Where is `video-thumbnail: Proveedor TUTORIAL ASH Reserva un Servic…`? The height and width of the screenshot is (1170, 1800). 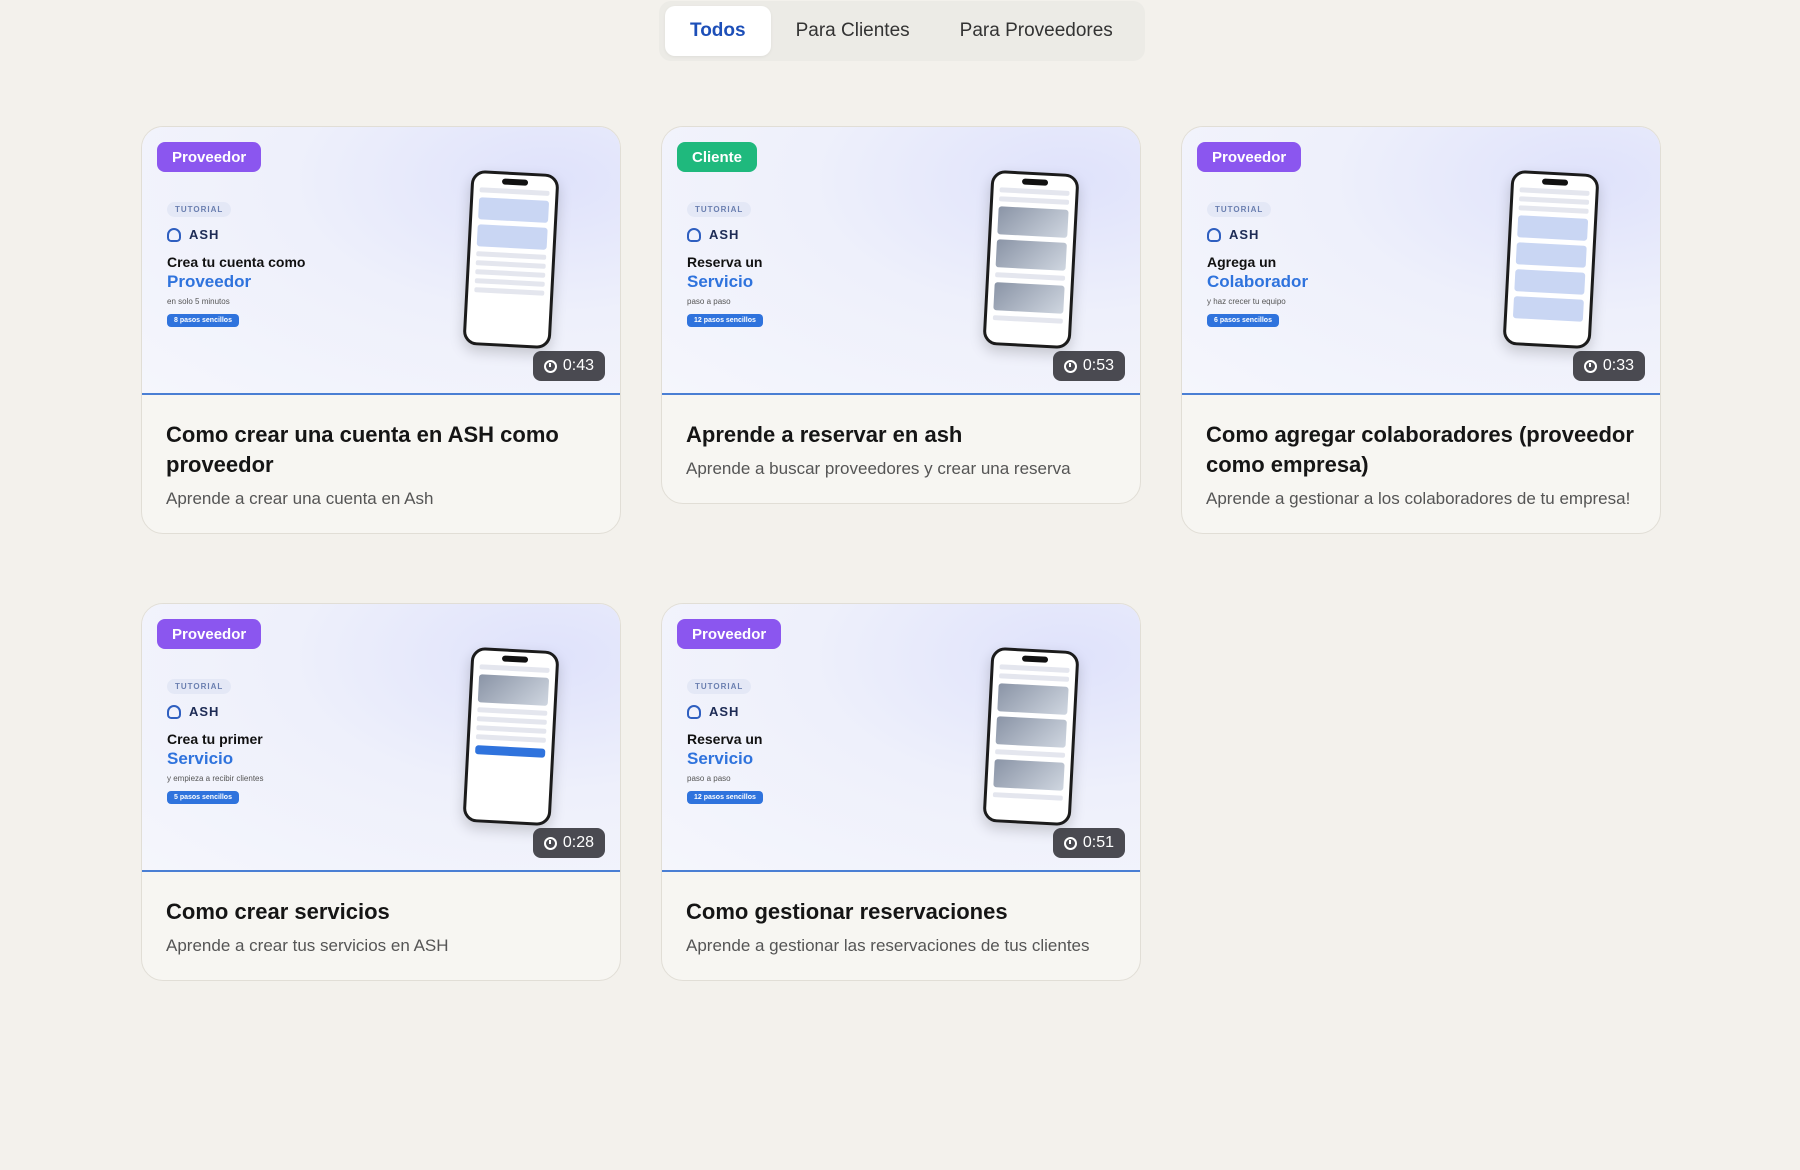 video-thumbnail: Proveedor TUTORIAL ASH Reserva un Servic… is located at coordinates (901, 738).